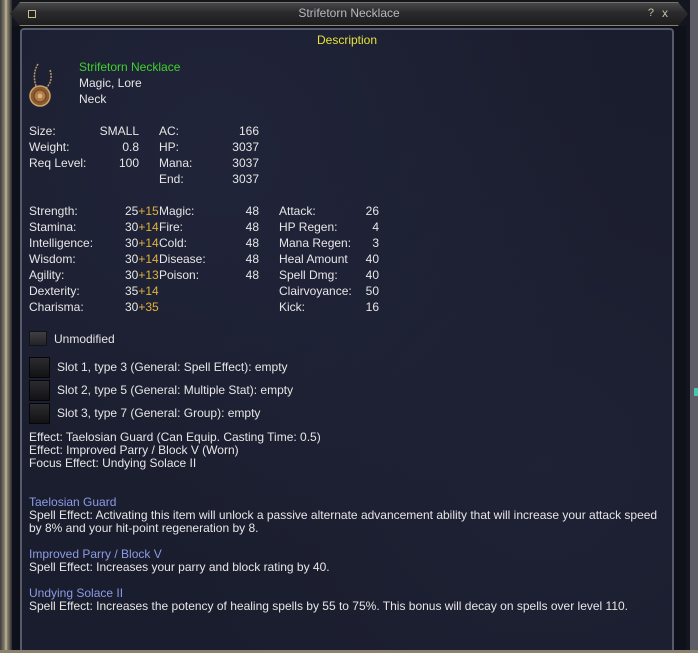 The height and width of the screenshot is (653, 698). What do you see at coordinates (173, 243) in the screenshot?
I see `resist-label: Cold:` at bounding box center [173, 243].